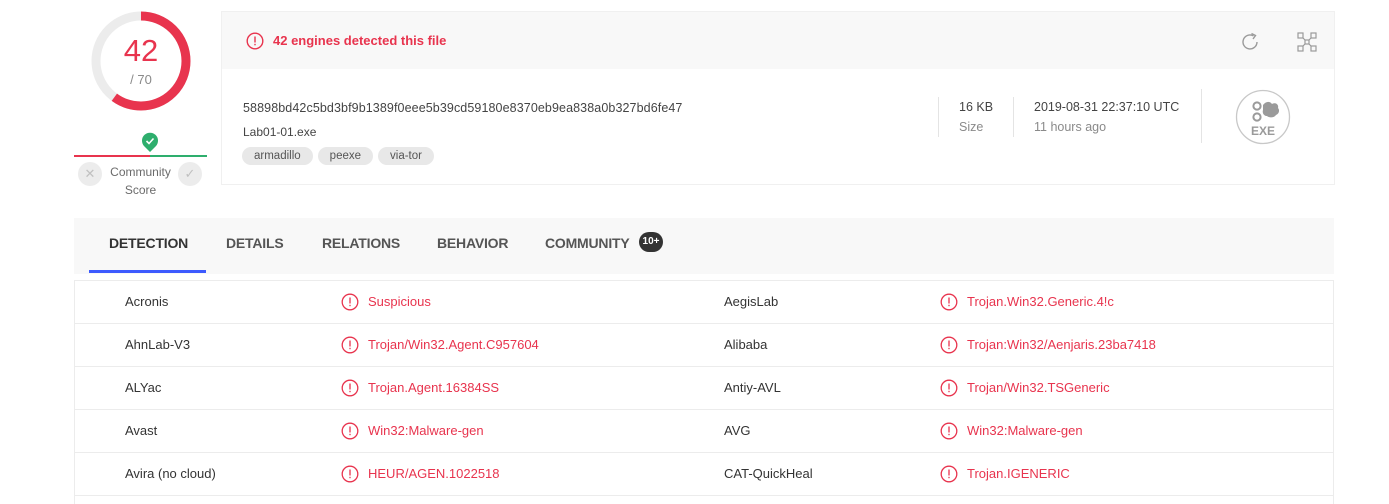  What do you see at coordinates (751, 301) in the screenshot?
I see `engine-name: AegisLab` at bounding box center [751, 301].